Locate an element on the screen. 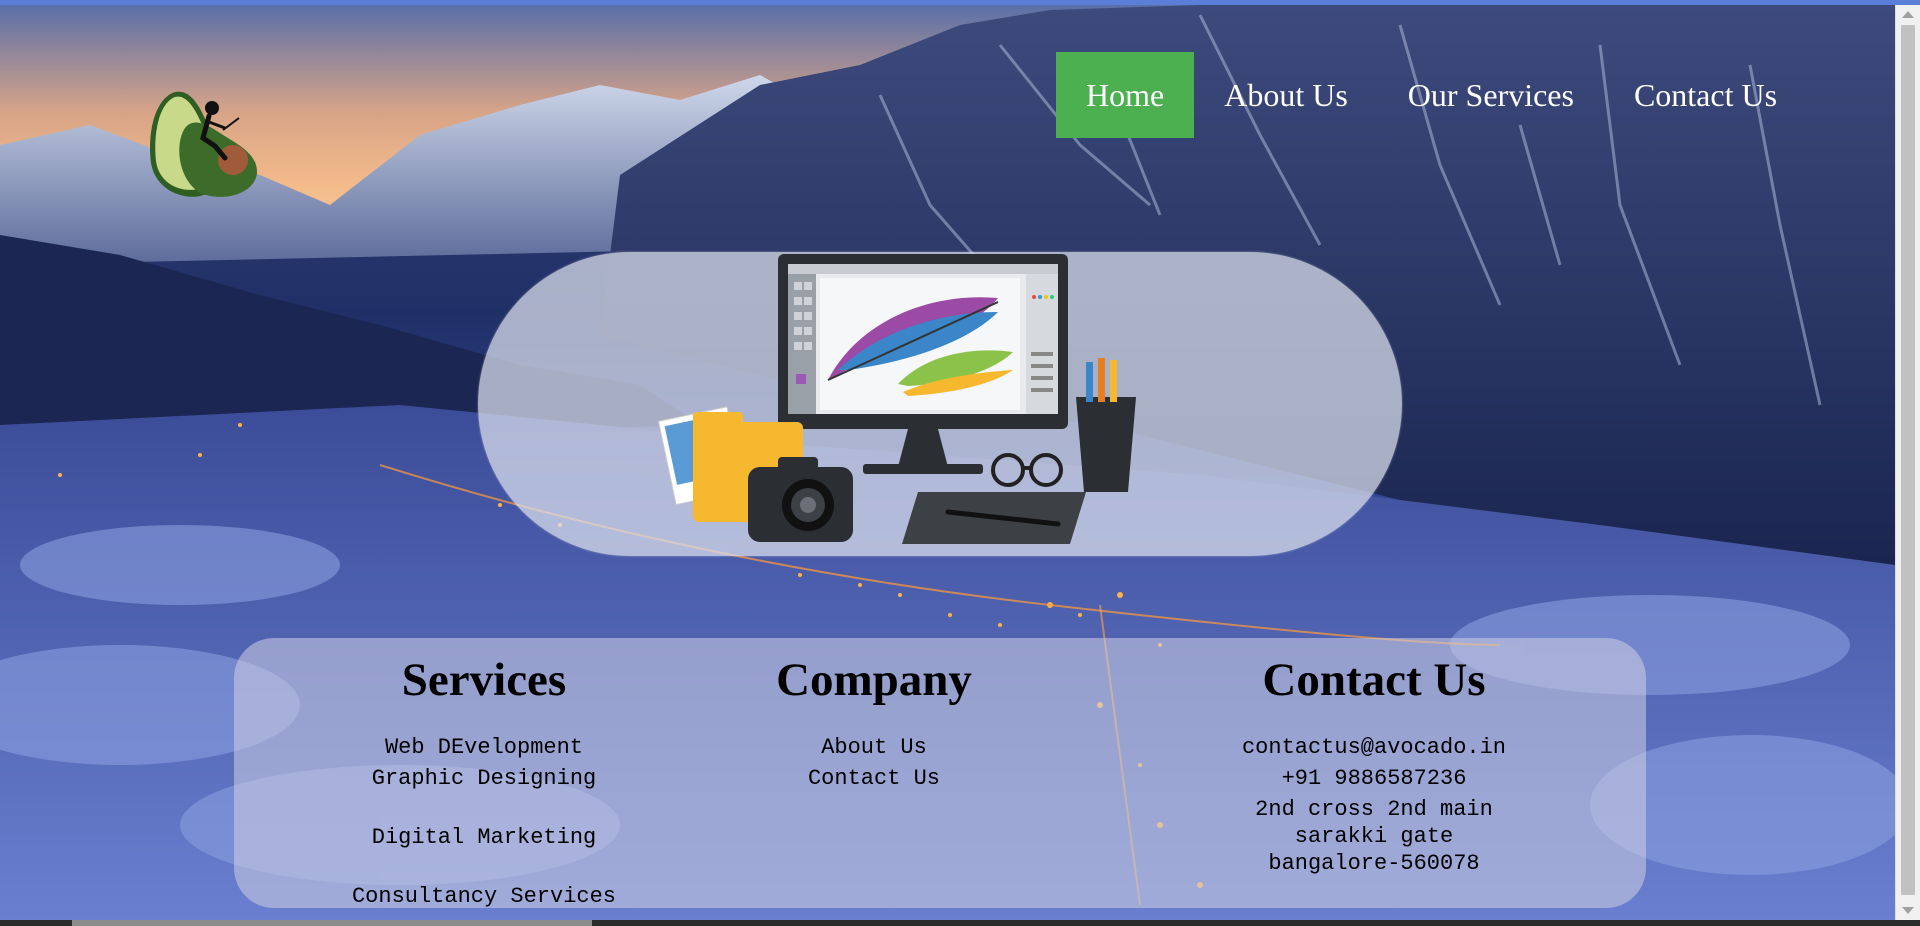 The width and height of the screenshot is (1920, 926). footer-about-us-link: About Us is located at coordinates (874, 747).